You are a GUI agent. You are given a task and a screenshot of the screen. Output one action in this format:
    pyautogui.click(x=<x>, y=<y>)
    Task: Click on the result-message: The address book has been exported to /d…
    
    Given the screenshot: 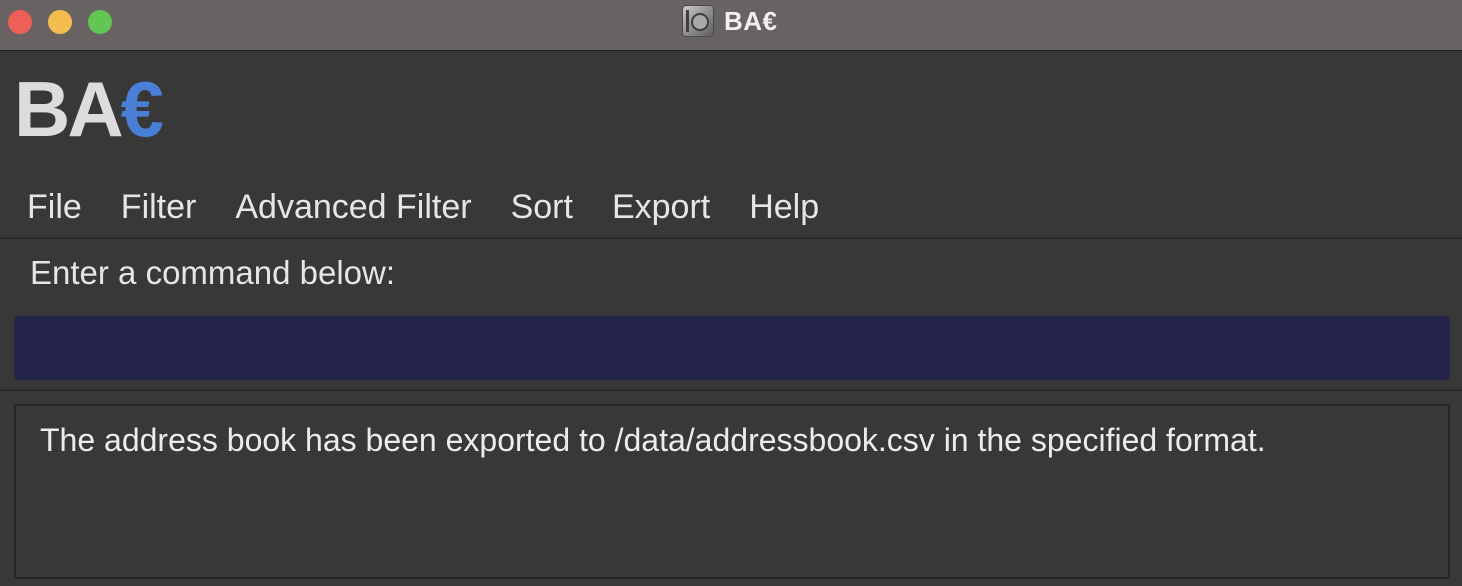 What is the action you would take?
    pyautogui.click(x=653, y=440)
    